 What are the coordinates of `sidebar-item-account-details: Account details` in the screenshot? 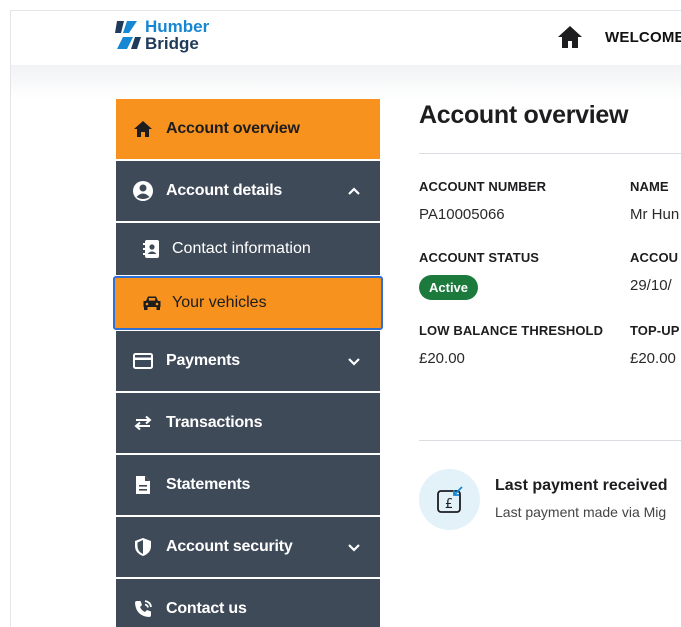 It's located at (248, 191).